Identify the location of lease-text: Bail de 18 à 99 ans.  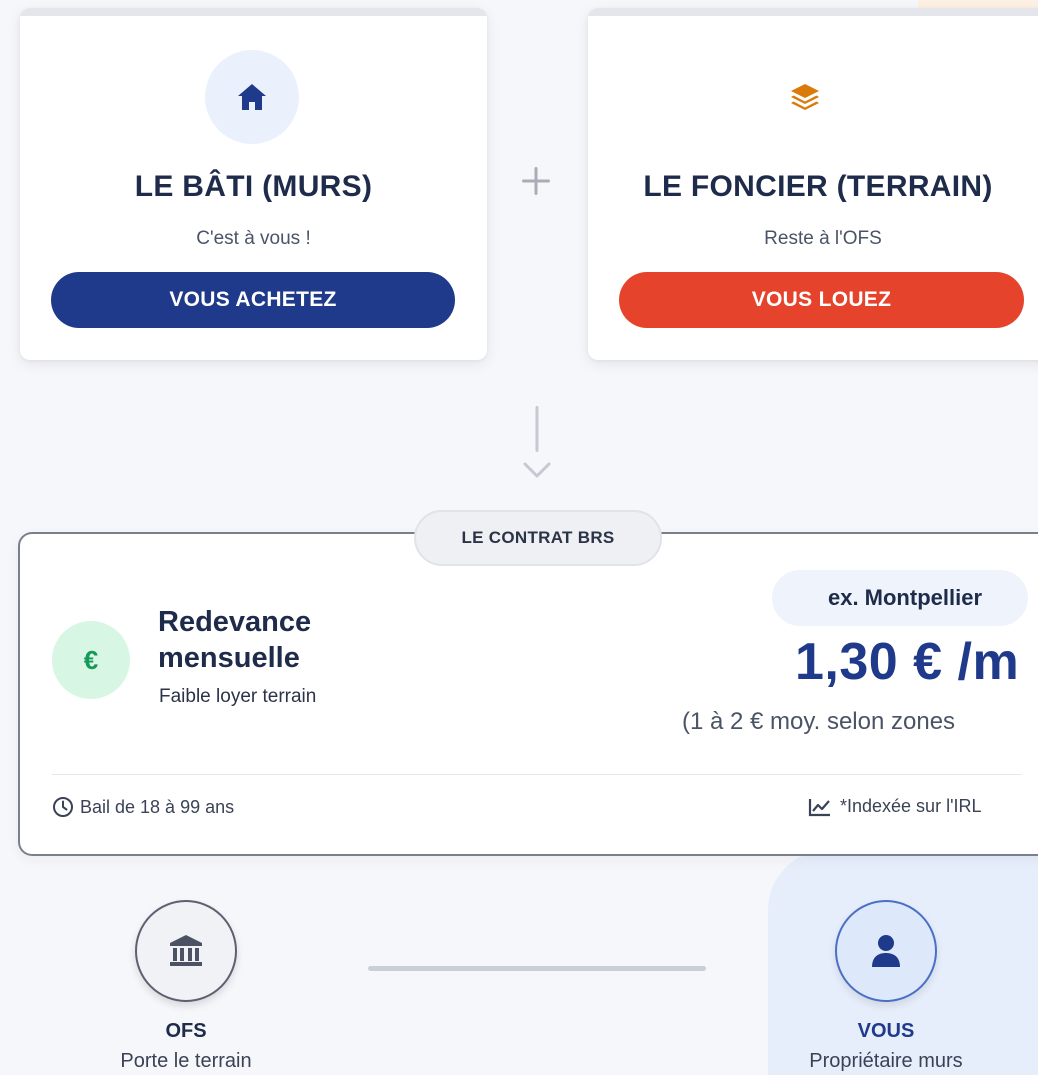
(157, 806).